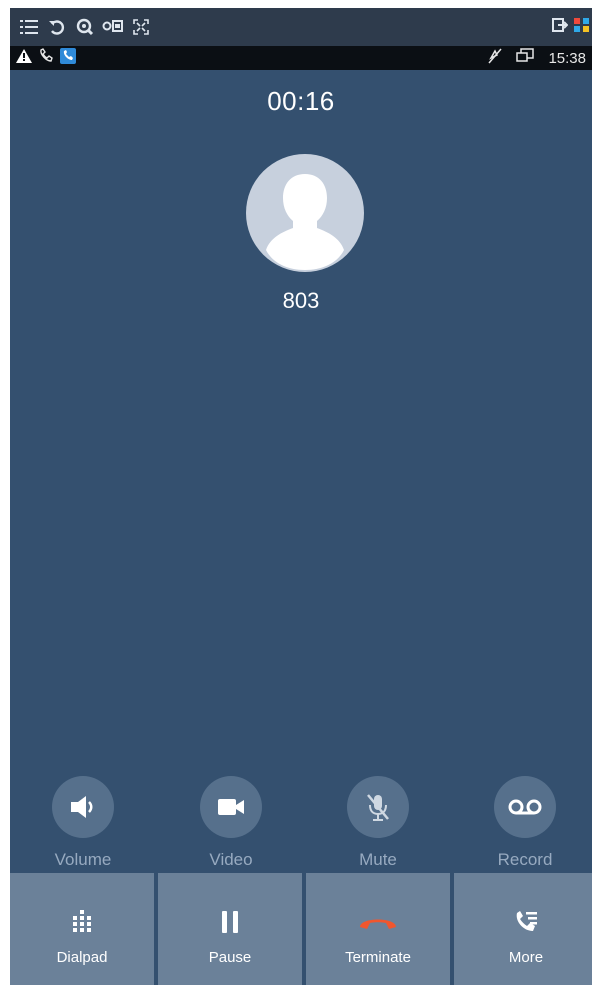  I want to click on mute-button: Mute, so click(378, 823).